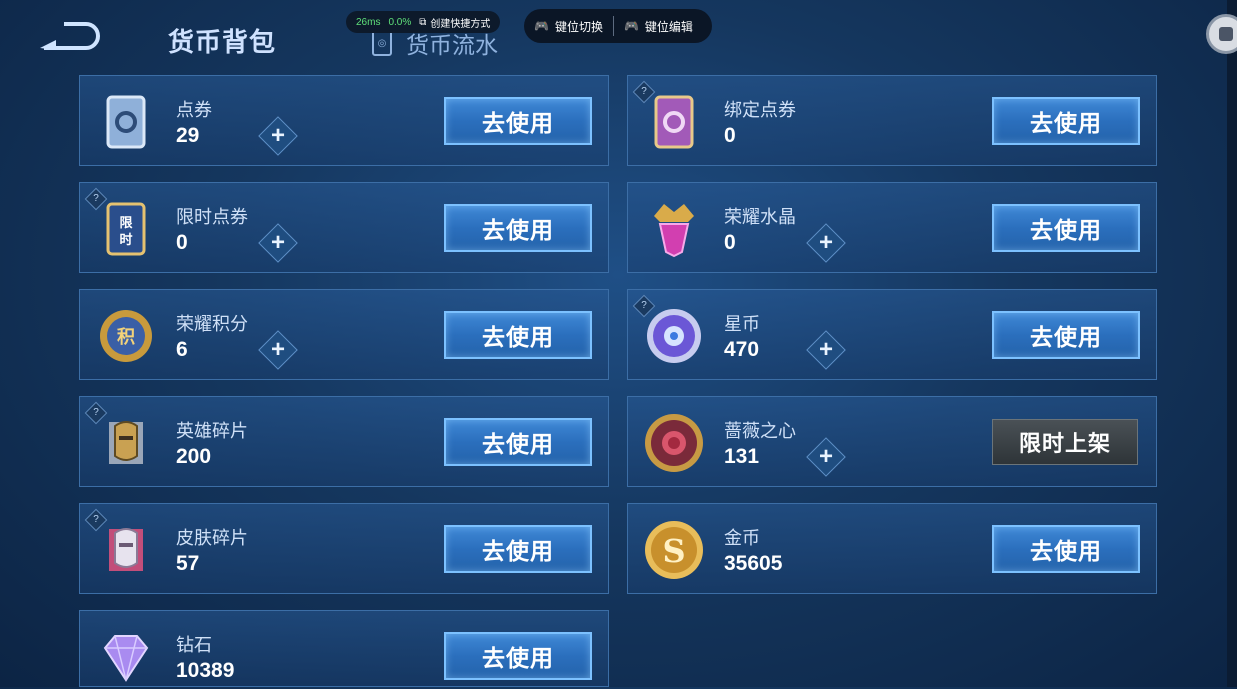 Image resolution: width=1237 pixels, height=689 pixels. Describe the element at coordinates (1065, 442) in the screenshot. I see `limited-release-button: 限时上架` at that location.